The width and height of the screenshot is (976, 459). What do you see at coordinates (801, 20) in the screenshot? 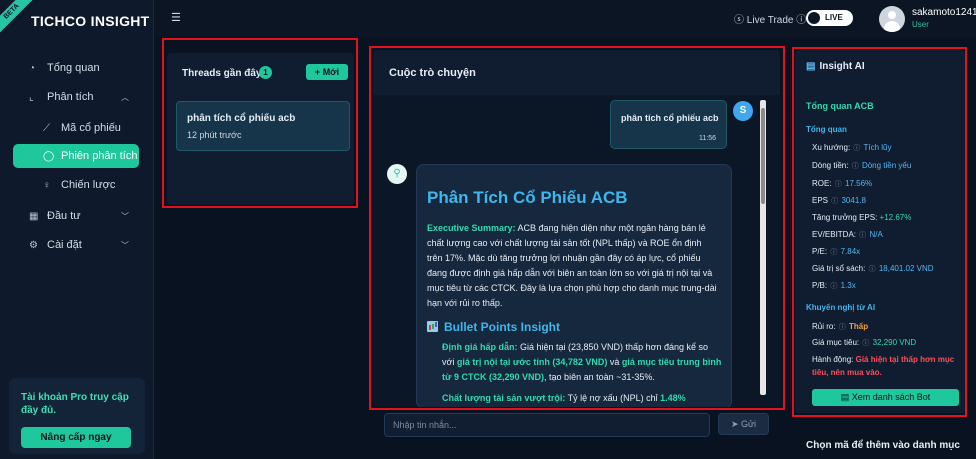
I see `info-icon: ⓘ` at bounding box center [801, 20].